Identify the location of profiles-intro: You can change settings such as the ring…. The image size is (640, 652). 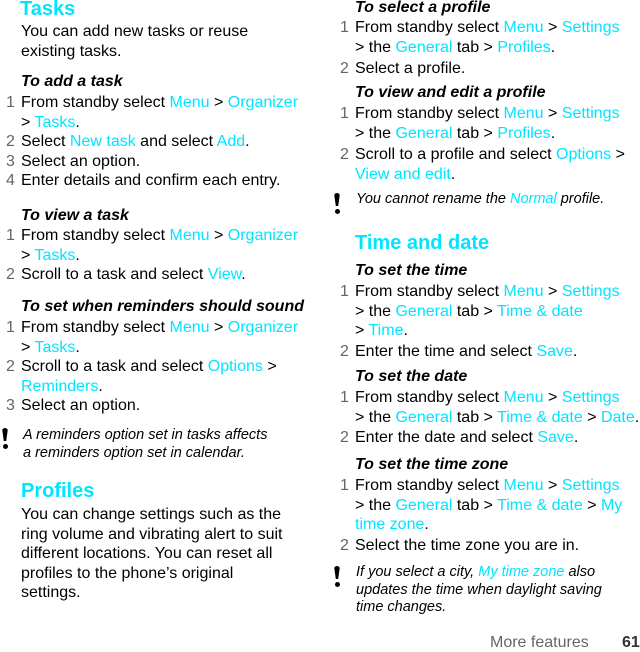
(151, 554).